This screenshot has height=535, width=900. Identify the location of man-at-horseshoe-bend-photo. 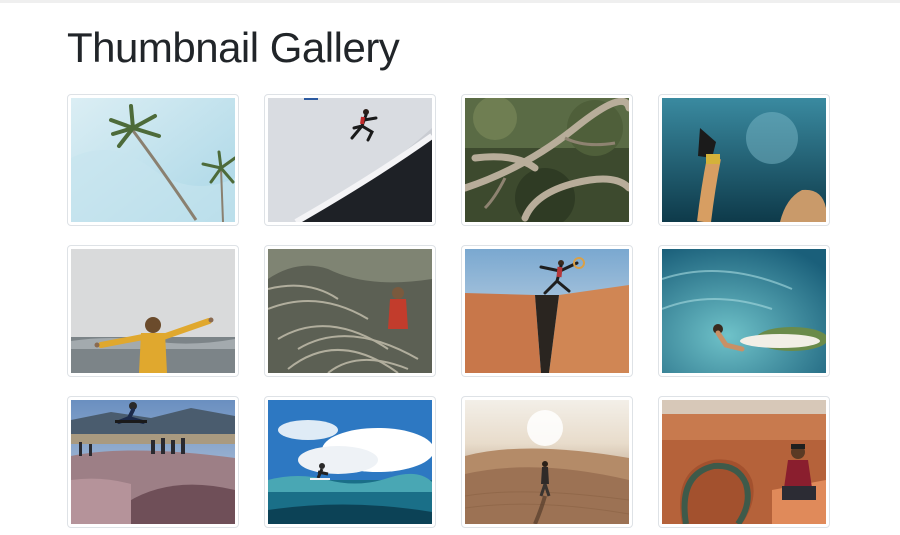
(744, 462).